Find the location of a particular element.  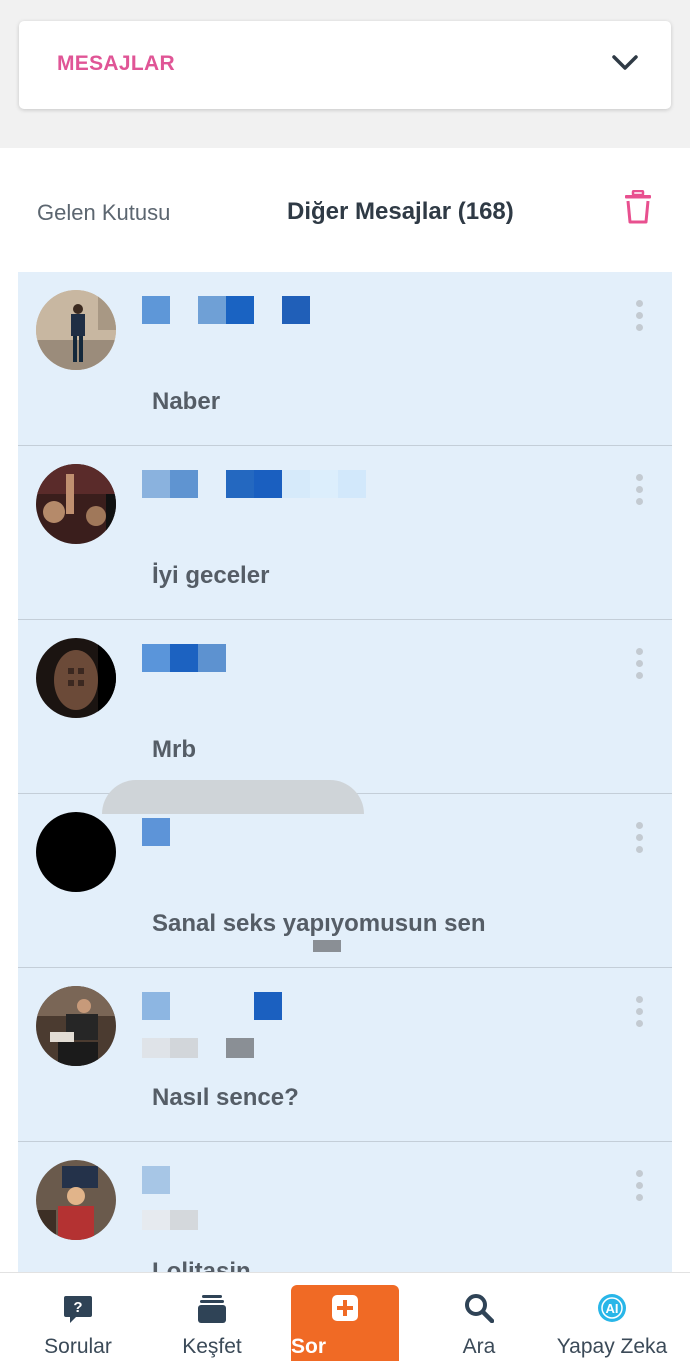

message-preview: Naber is located at coordinates (186, 401).